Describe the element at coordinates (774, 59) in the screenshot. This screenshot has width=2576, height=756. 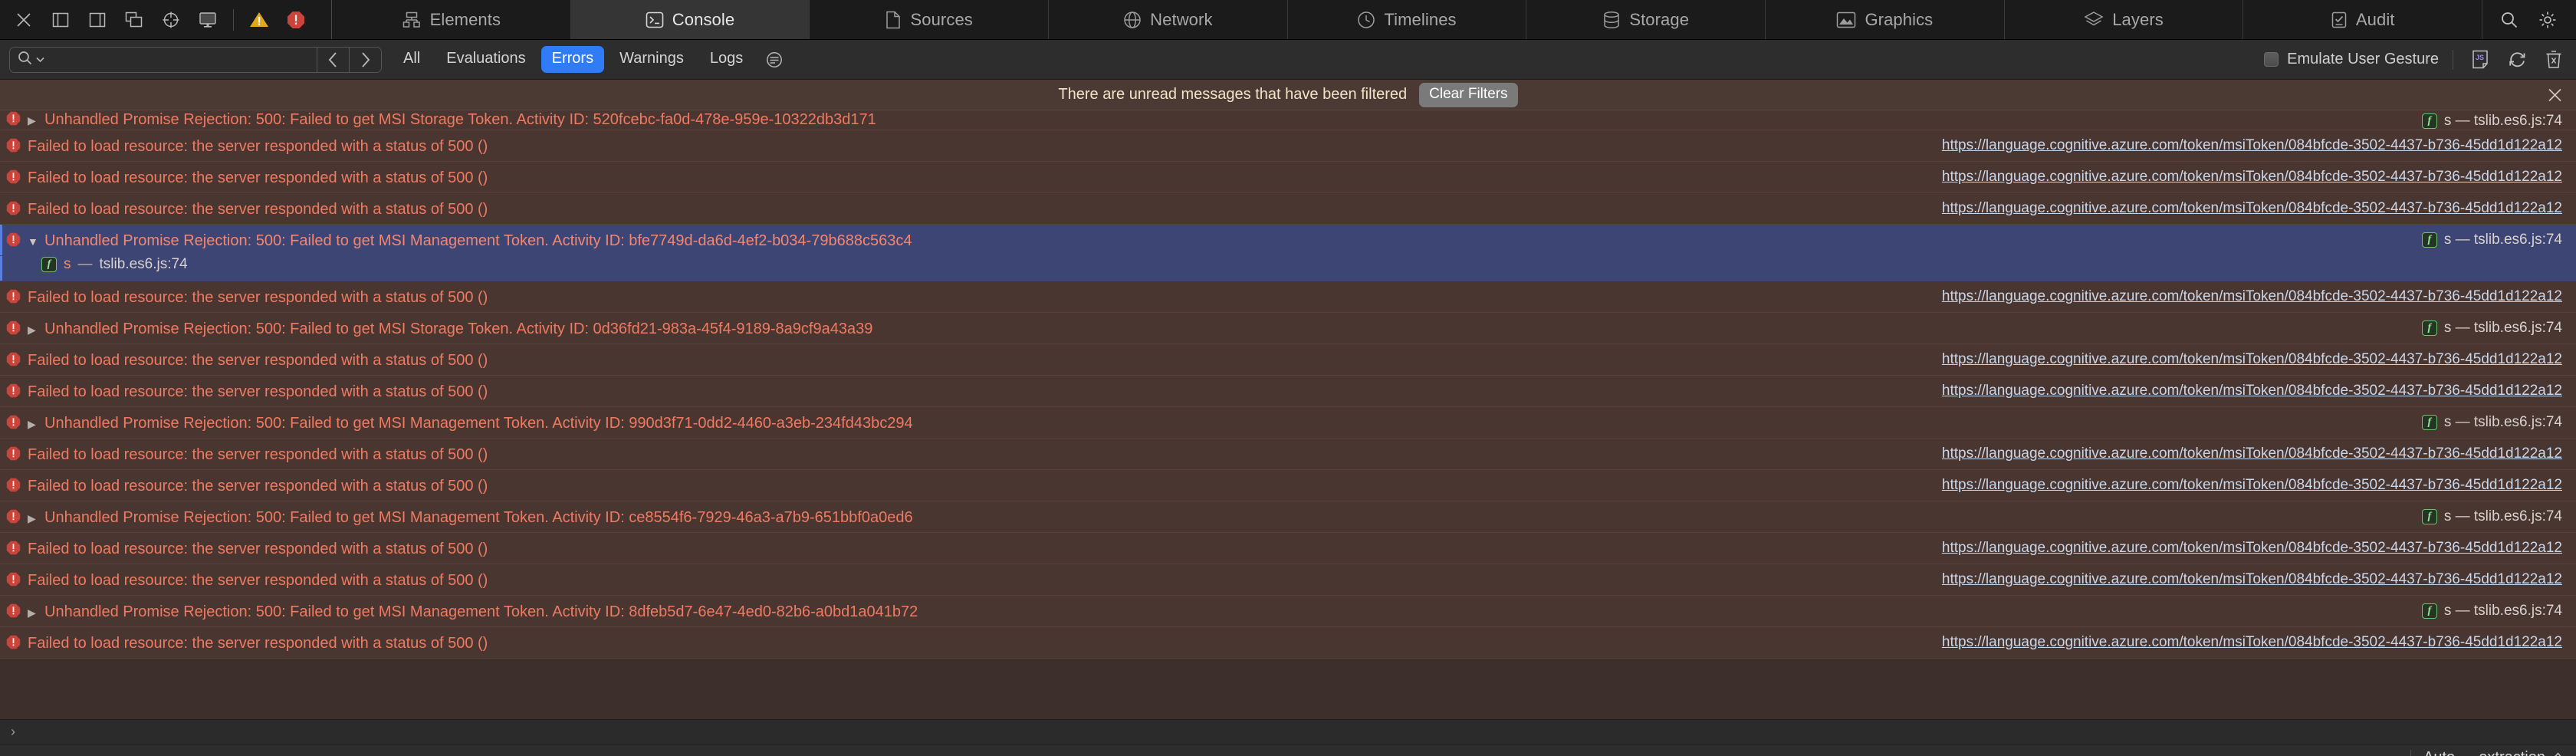
I see `message-grouping-icon` at that location.